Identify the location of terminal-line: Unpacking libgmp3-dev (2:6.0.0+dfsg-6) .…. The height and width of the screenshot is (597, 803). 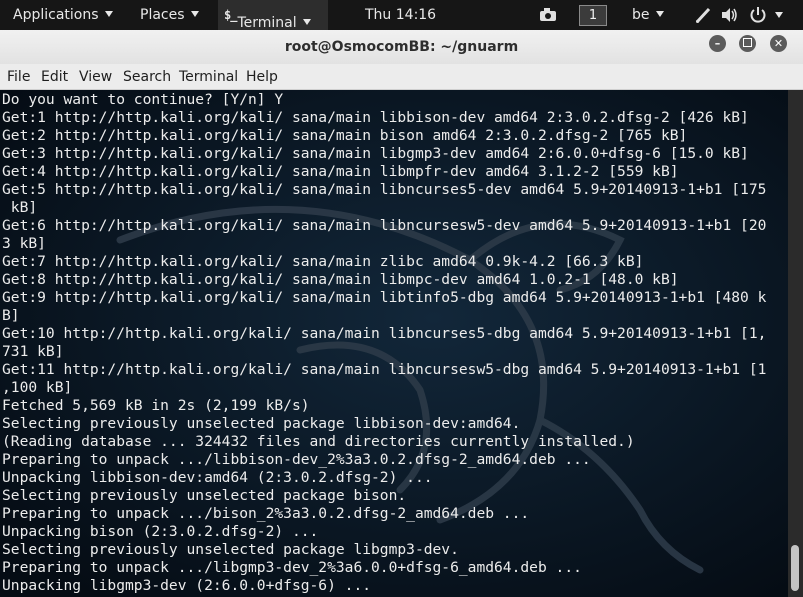
(187, 585).